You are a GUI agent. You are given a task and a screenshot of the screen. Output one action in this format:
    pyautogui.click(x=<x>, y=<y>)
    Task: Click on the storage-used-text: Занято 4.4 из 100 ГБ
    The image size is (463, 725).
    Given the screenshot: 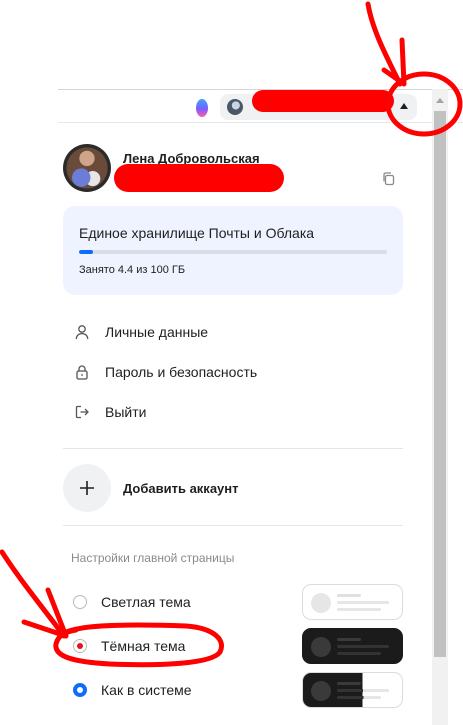 What is the action you would take?
    pyautogui.click(x=132, y=270)
    